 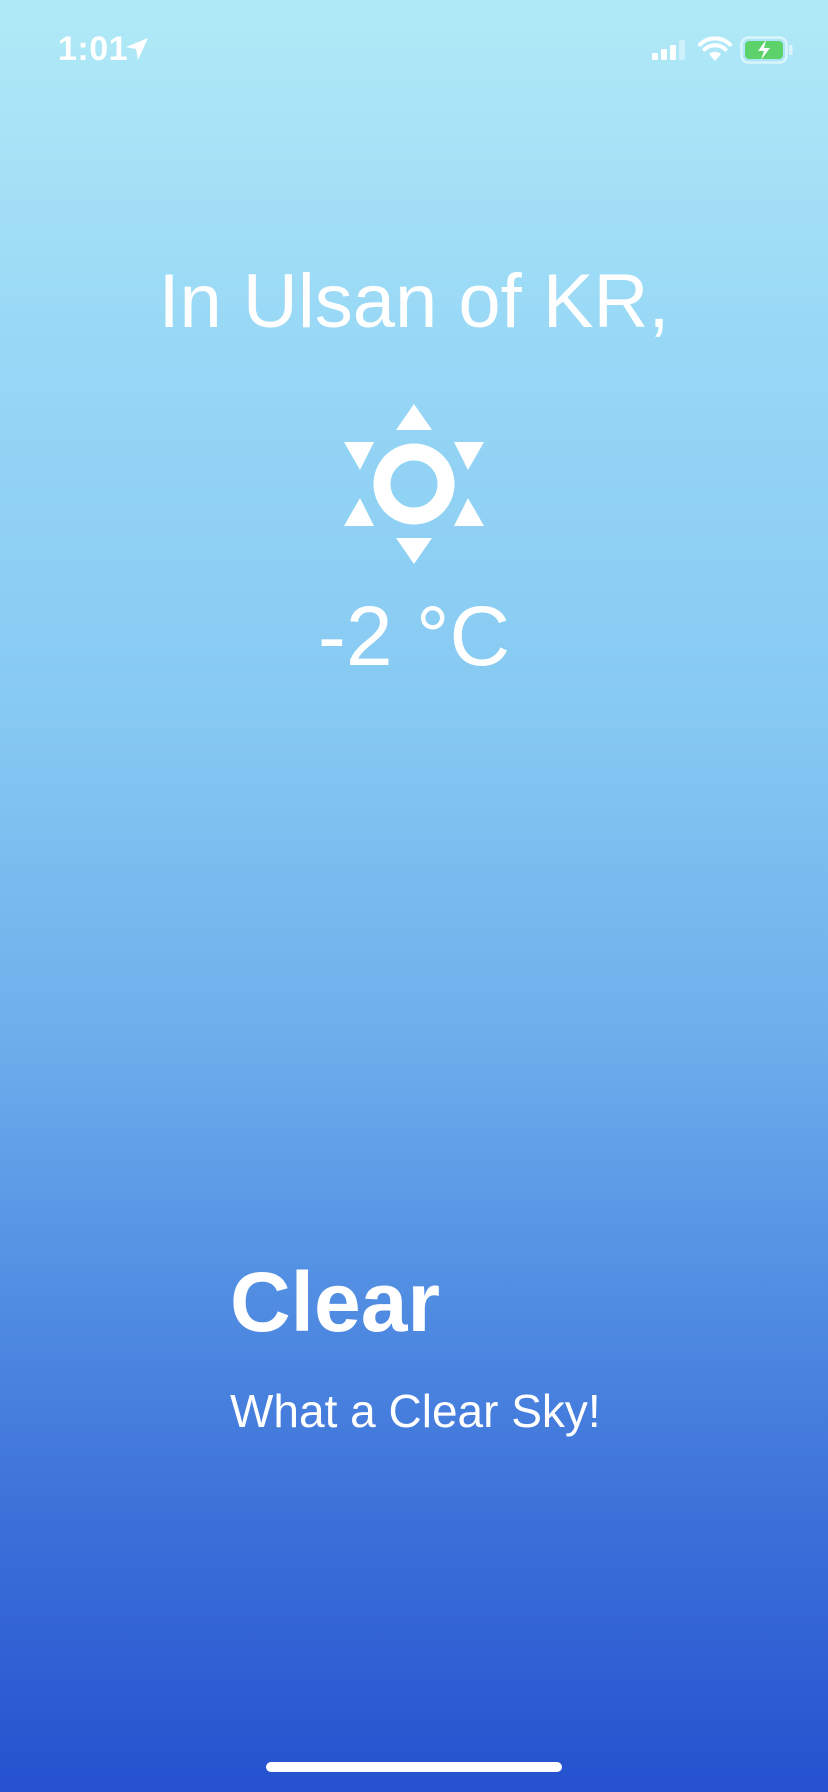 I want to click on location-title: In Ulsan of KR,, so click(x=414, y=301).